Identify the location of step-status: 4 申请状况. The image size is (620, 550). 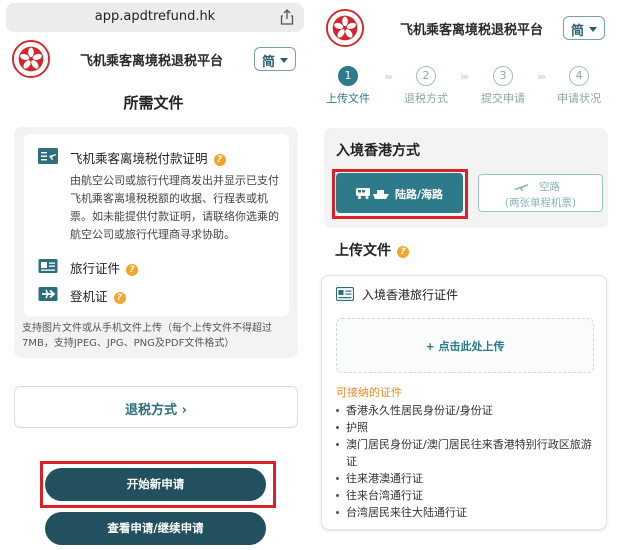
(579, 86).